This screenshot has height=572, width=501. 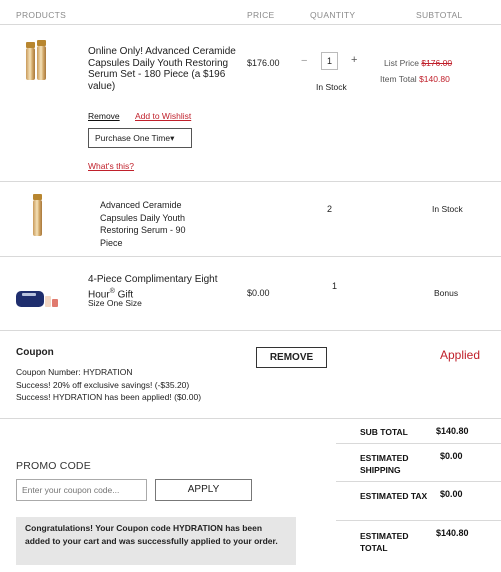 I want to click on subtotal-label: SUB TOTAL, so click(x=384, y=432).